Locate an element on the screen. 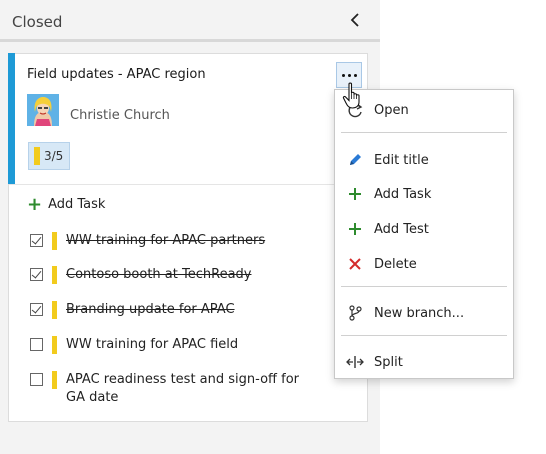  menu-label: Add Task is located at coordinates (403, 194).